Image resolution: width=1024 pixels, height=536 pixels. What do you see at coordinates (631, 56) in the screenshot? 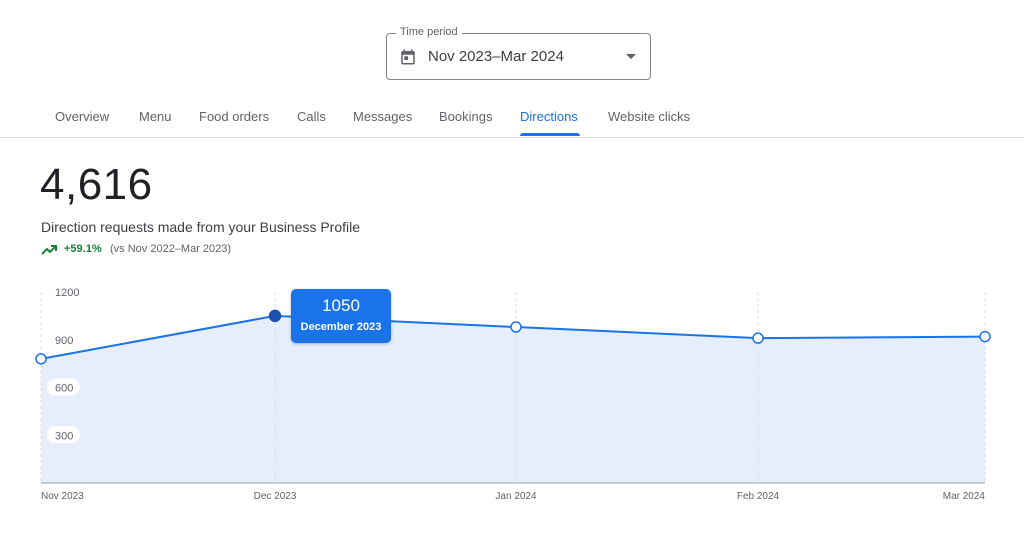
I see `chevron-down-icon` at bounding box center [631, 56].